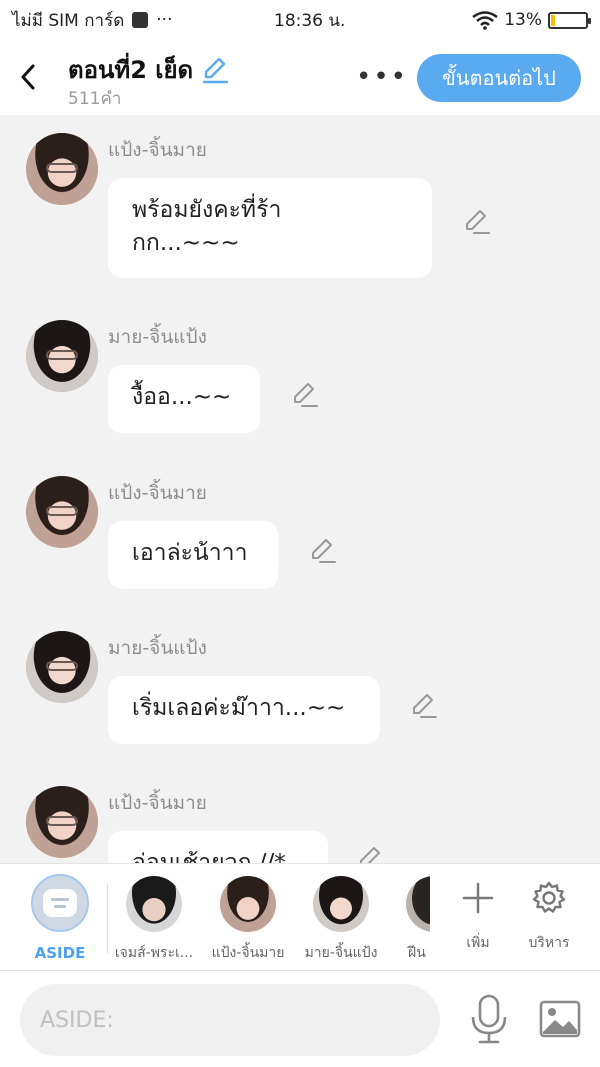 The height and width of the screenshot is (1067, 600). What do you see at coordinates (127, 20) in the screenshot?
I see `status-left: ไม่มี SIM การ์ด ···` at bounding box center [127, 20].